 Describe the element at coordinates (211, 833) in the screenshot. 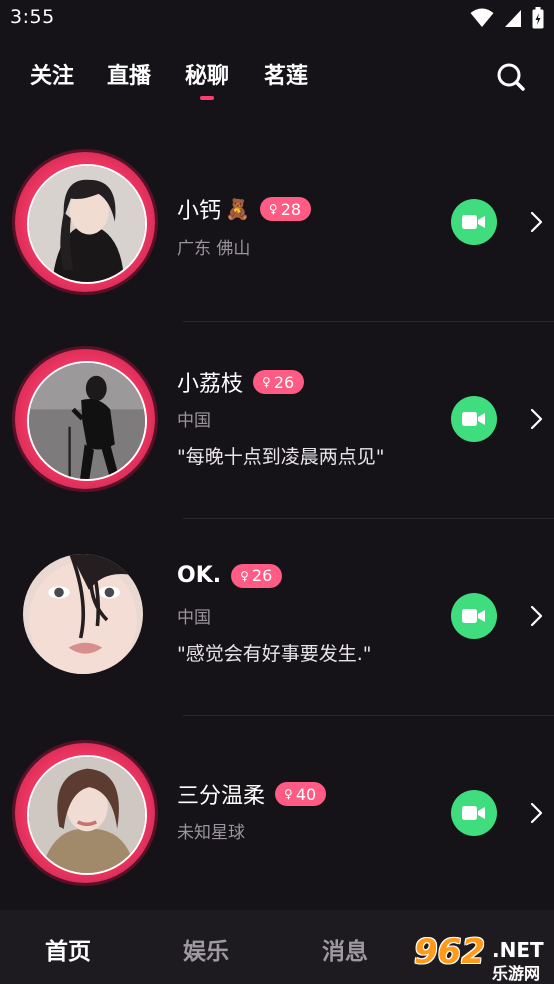

I see `user-location: 未知星球` at that location.